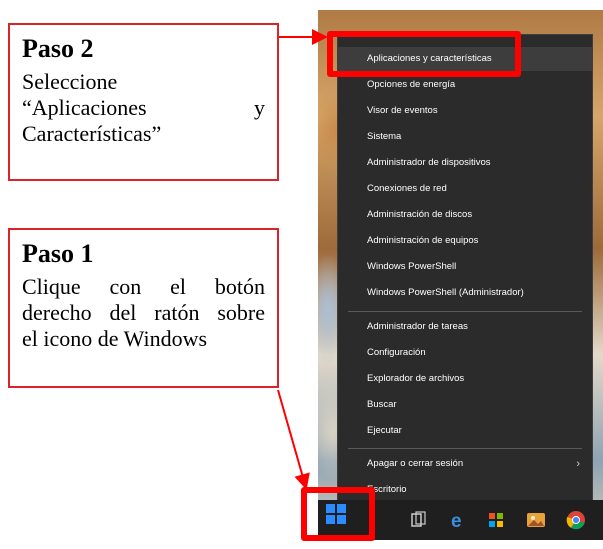 The height and width of the screenshot is (549, 603). Describe the element at coordinates (415, 463) in the screenshot. I see `menu-item-label: Apagar o cerrar sesión` at that location.